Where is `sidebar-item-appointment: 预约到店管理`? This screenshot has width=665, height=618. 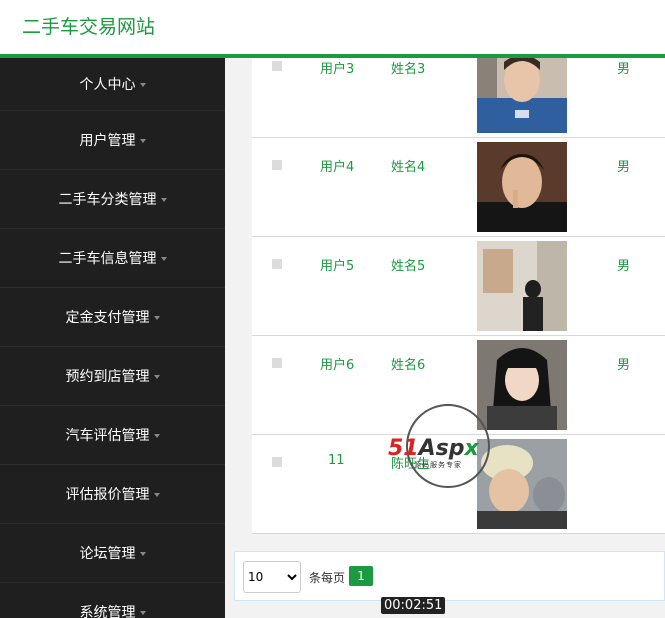
sidebar-item-appointment: 预约到店管理 is located at coordinates (112, 376).